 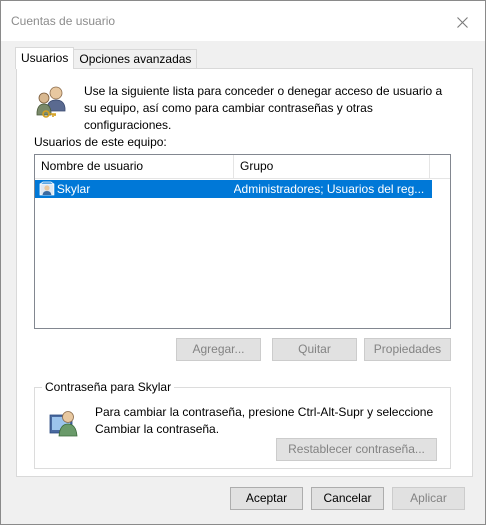 What do you see at coordinates (108, 387) in the screenshot?
I see `password-group-legend: Contraseña para Skylar` at bounding box center [108, 387].